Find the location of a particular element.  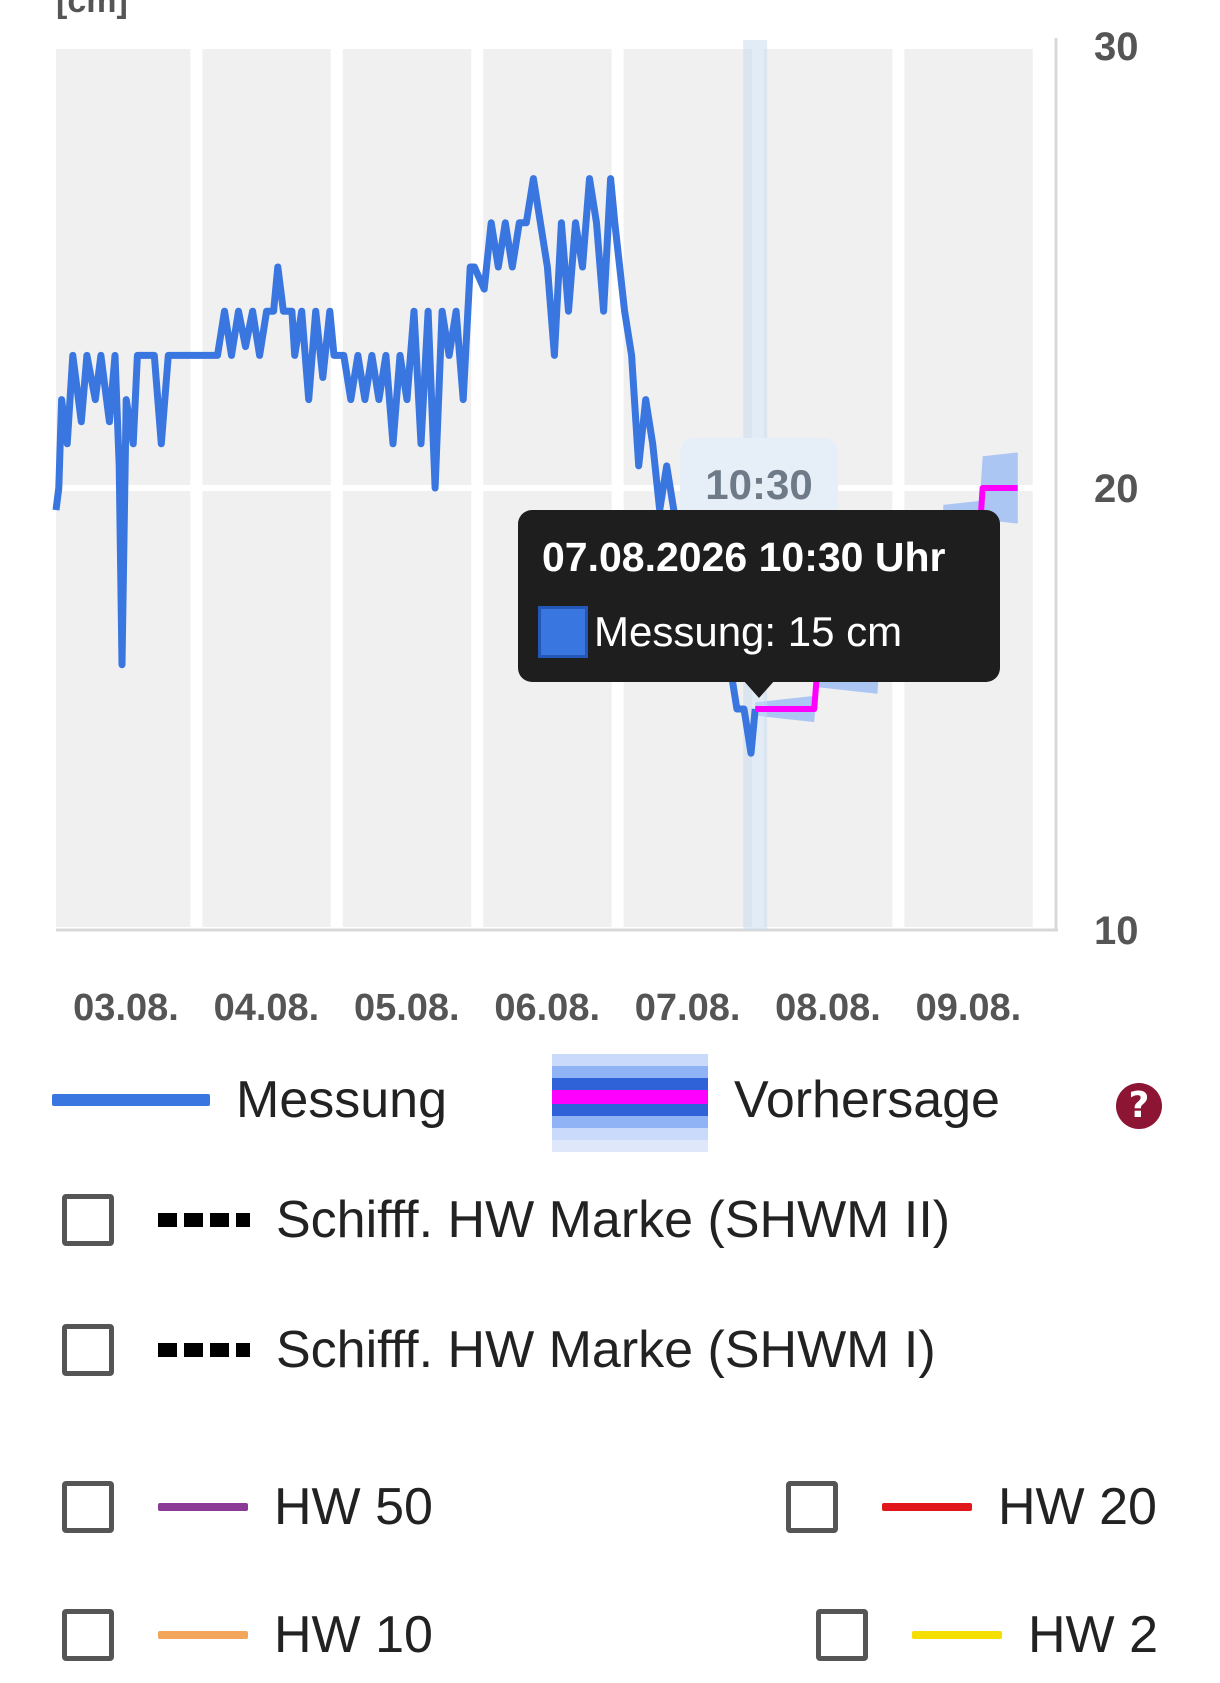

checkbox-hw20 is located at coordinates (812, 1507).